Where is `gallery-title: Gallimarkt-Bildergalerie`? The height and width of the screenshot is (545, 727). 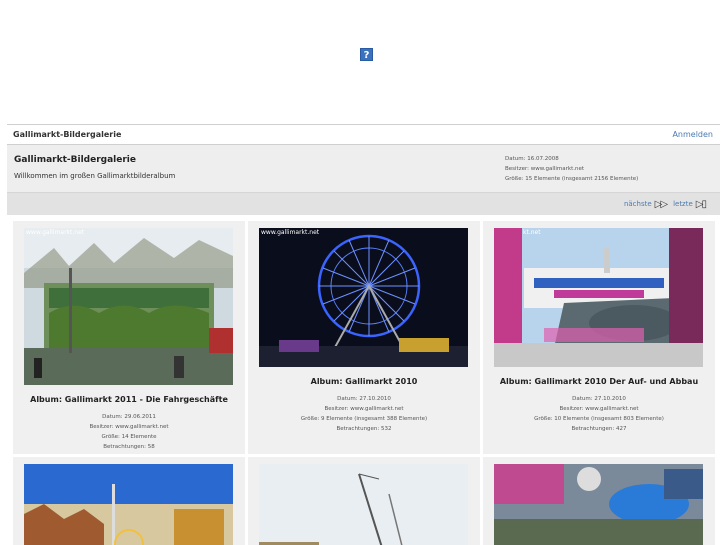
gallery-title: Gallimarkt-Bildergalerie is located at coordinates (67, 134).